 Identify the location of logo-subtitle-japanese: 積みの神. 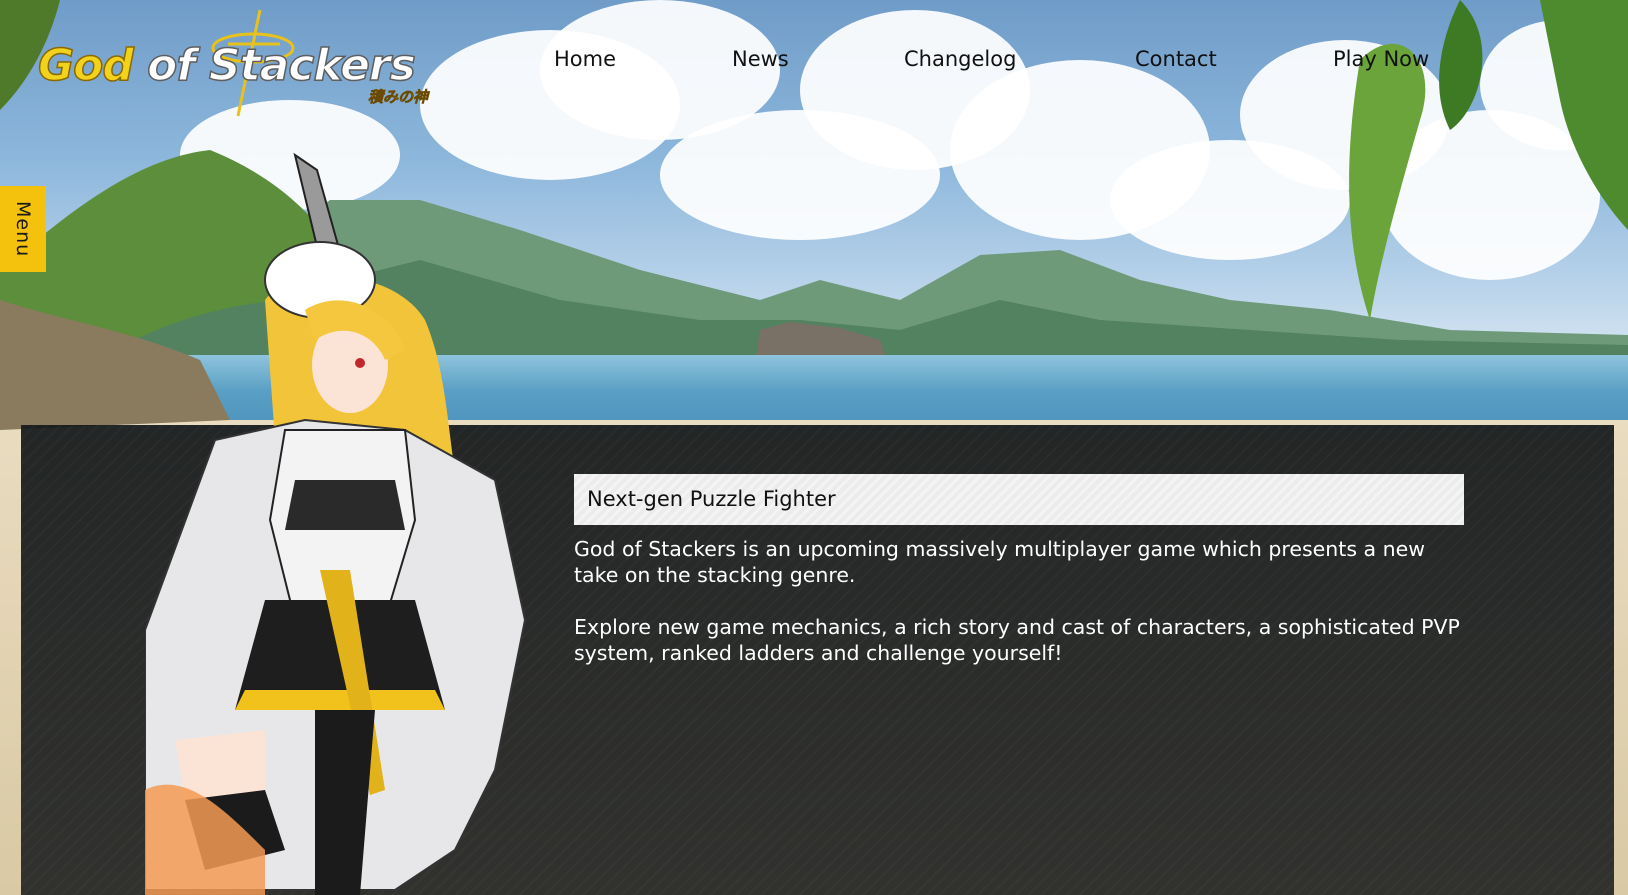
(398, 97).